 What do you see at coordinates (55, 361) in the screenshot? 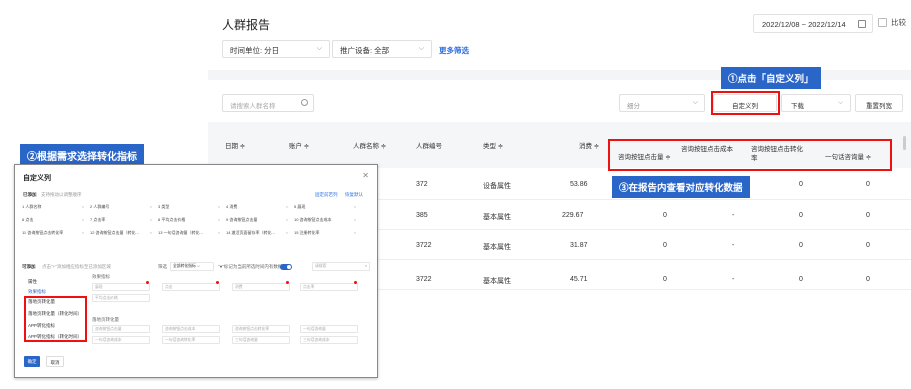
I see `cancel-button: 取消` at bounding box center [55, 361].